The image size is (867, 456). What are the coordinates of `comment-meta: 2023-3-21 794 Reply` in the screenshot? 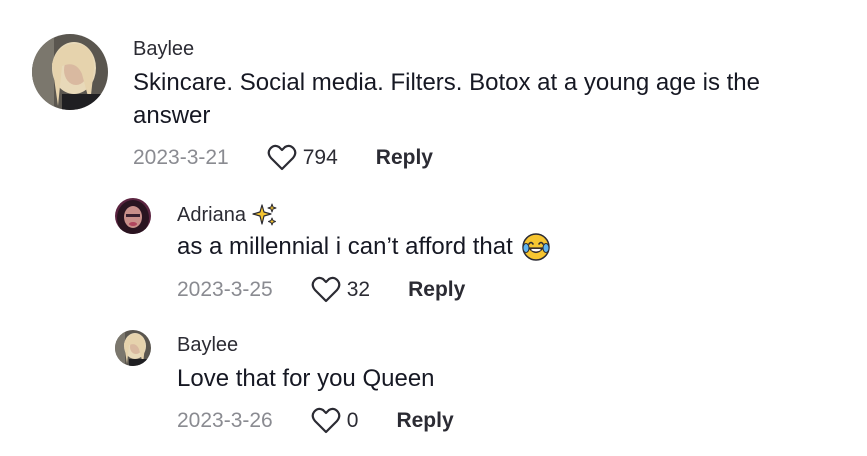 It's located at (283, 158).